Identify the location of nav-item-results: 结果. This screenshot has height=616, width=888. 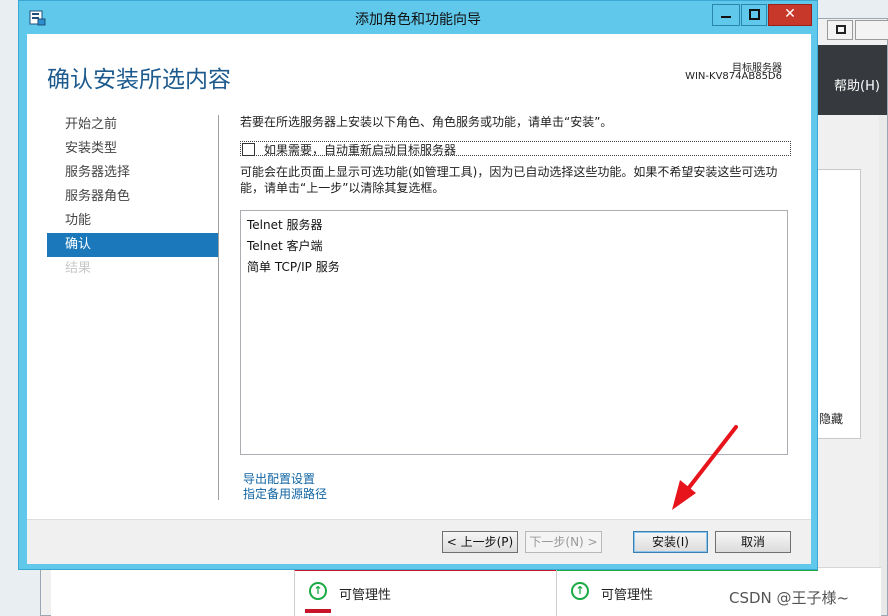
(78, 268).